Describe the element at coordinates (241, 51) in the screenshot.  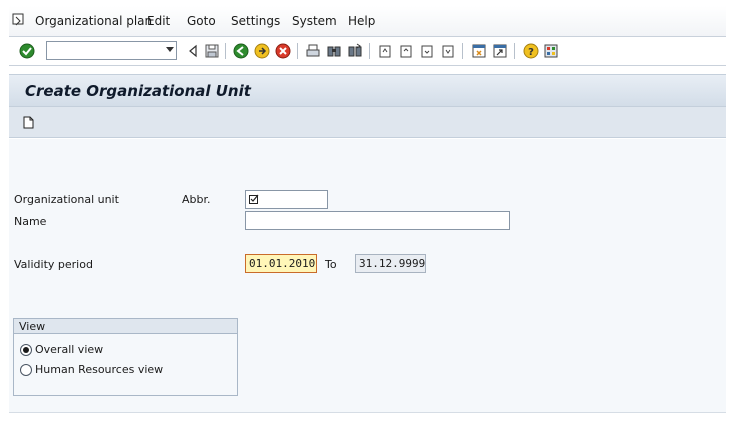
I see `back-icon` at that location.